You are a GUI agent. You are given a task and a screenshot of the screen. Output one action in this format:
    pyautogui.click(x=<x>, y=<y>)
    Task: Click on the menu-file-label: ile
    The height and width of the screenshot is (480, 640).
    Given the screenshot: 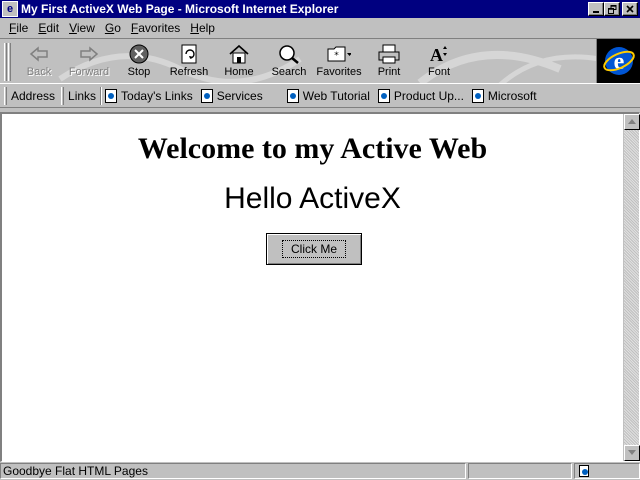 What is the action you would take?
    pyautogui.click(x=22, y=28)
    